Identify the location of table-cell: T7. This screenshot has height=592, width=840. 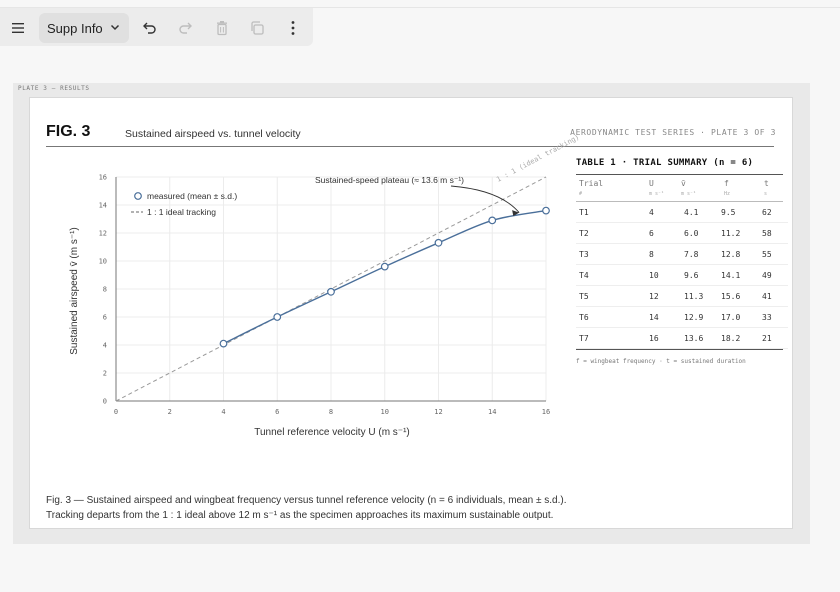
(584, 338).